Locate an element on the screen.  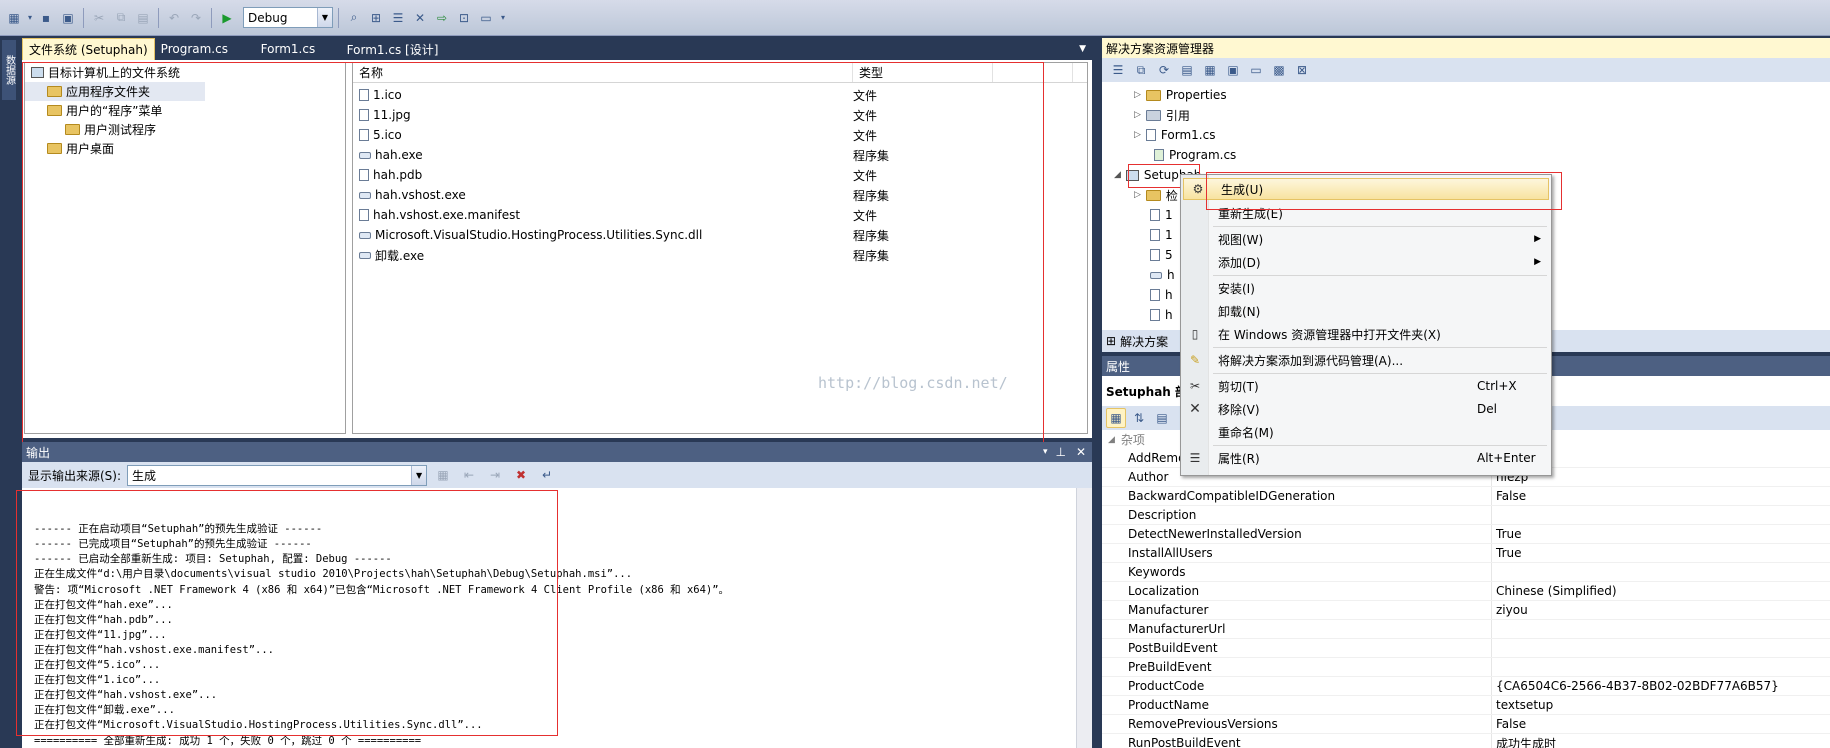
property-value: {CA6504C6-2566-4B37-8B02-02BDF77A6B57} is located at coordinates (1635, 686).